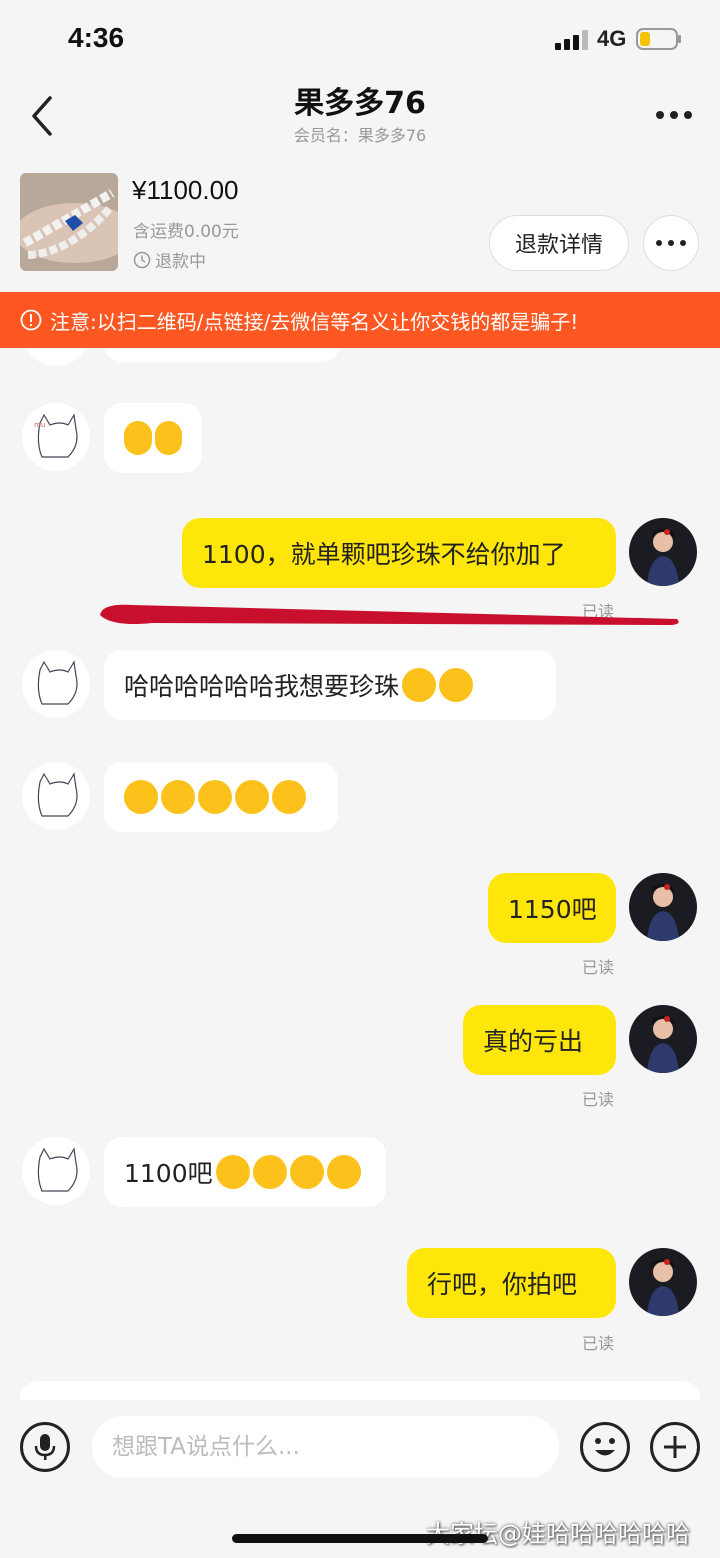 Image resolution: width=720 pixels, height=1558 pixels. What do you see at coordinates (389, 614) in the screenshot?
I see `red-annotation-stroke` at bounding box center [389, 614].